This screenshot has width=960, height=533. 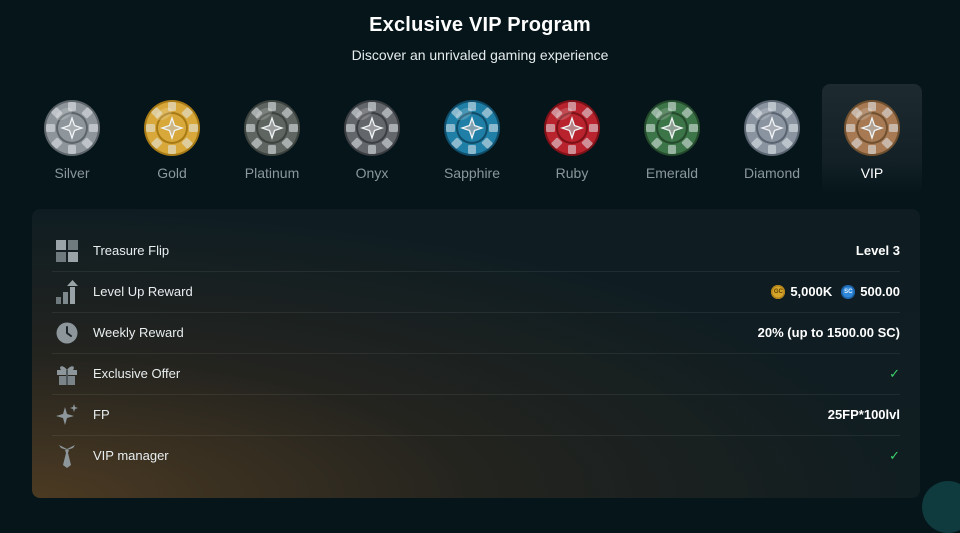 I want to click on page-title: Exclusive VIP Program, so click(x=480, y=25).